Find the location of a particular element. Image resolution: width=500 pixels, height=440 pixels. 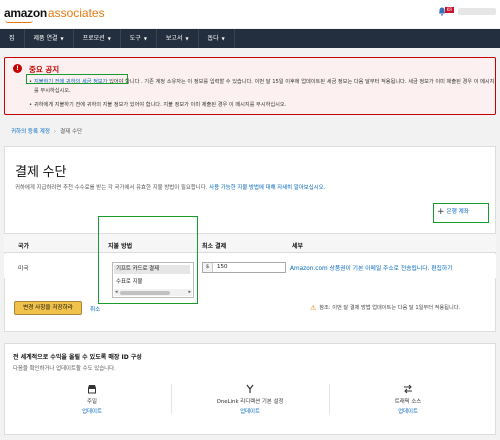

horizontal-scrollbar: ◂ ▸ is located at coordinates (153, 292).